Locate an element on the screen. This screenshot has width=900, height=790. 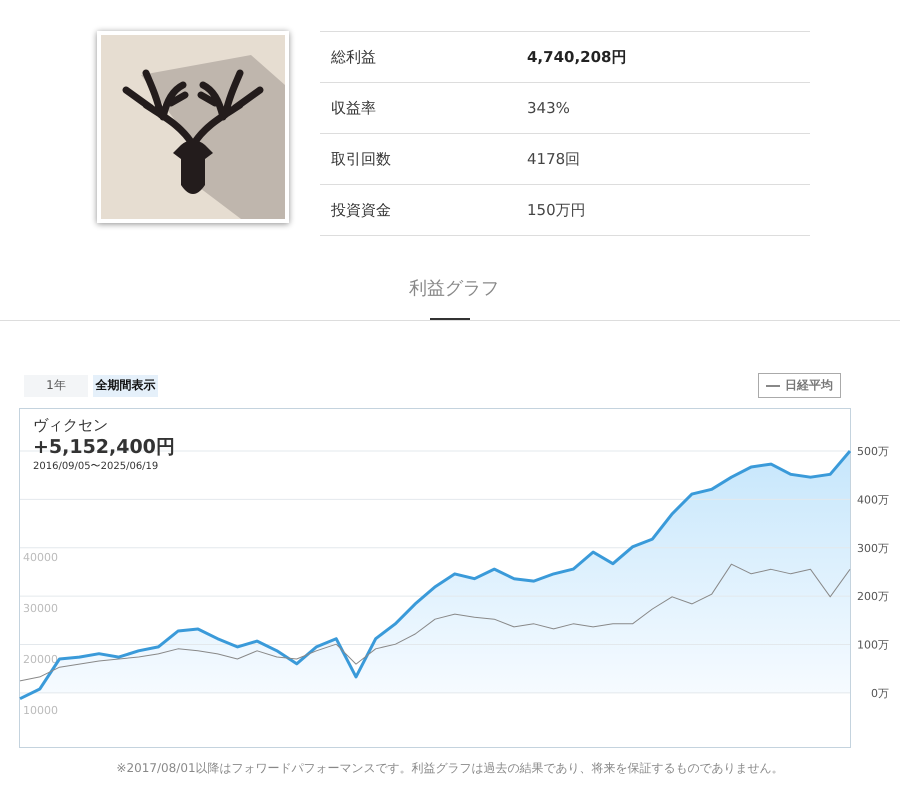
total-profit: +5,152,400円 is located at coordinates (104, 447).